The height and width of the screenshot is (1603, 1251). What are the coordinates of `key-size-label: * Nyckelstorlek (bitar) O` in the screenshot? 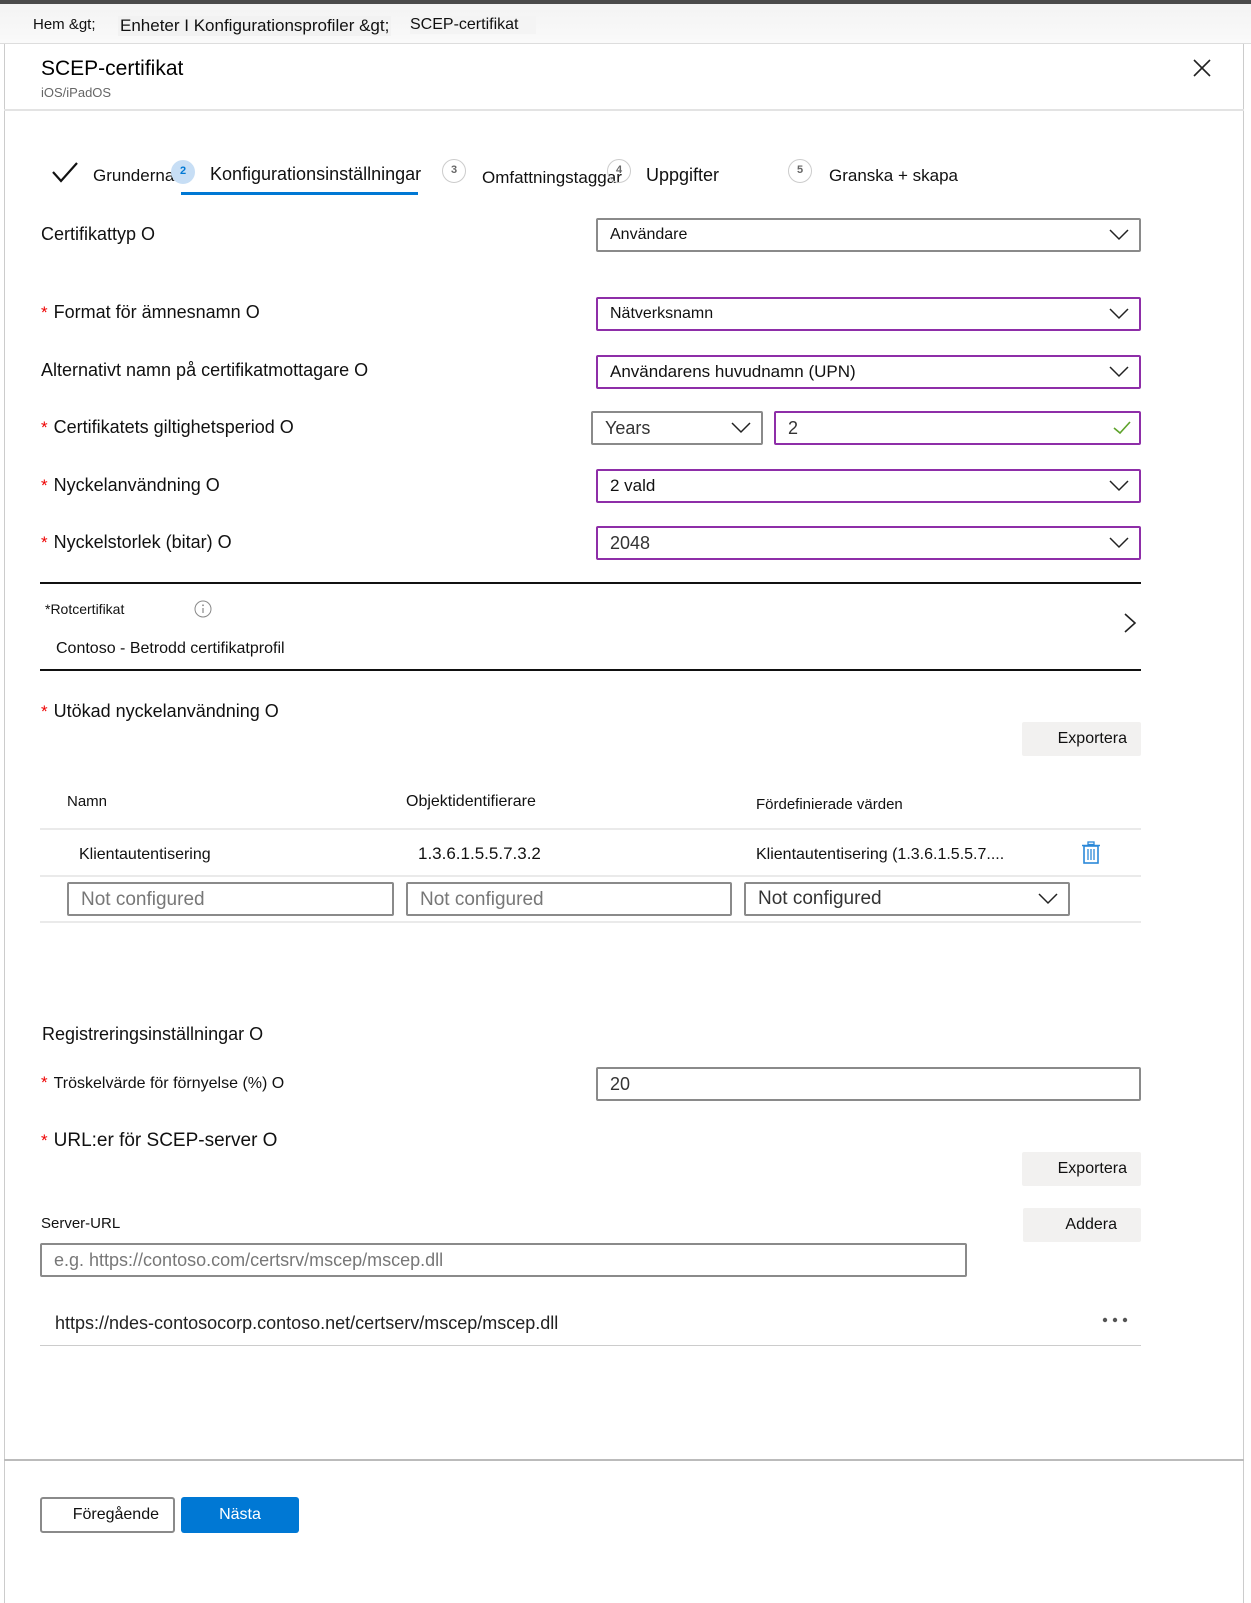 It's located at (136, 542).